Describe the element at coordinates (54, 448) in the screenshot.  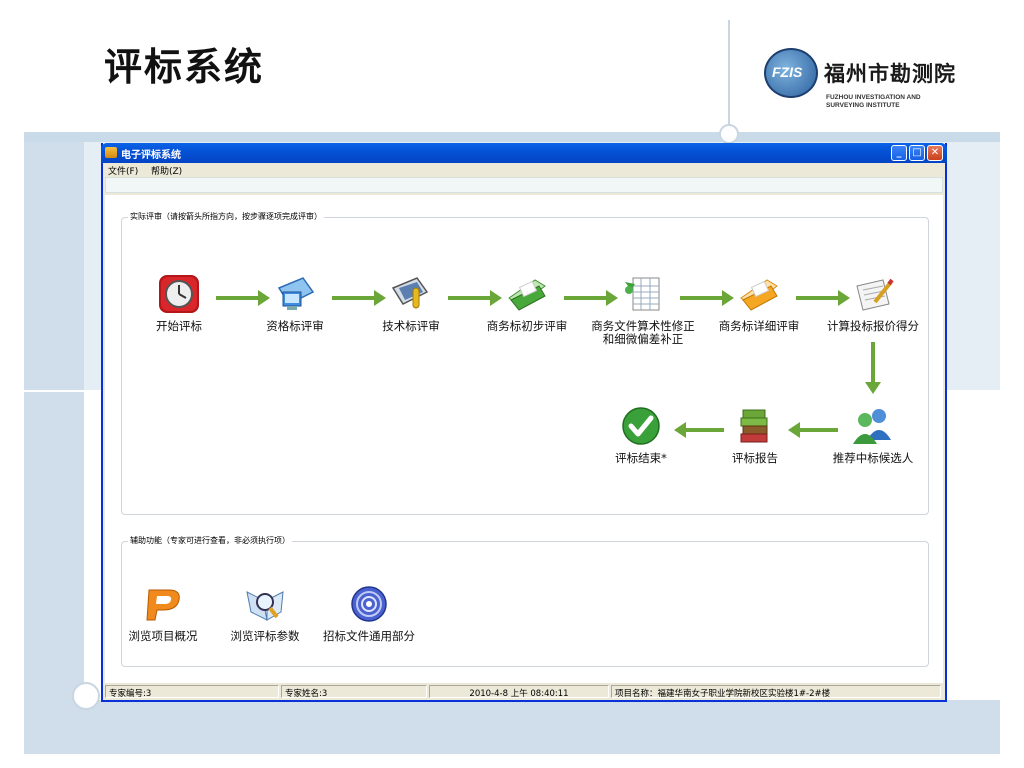
I see `slide-band-left` at that location.